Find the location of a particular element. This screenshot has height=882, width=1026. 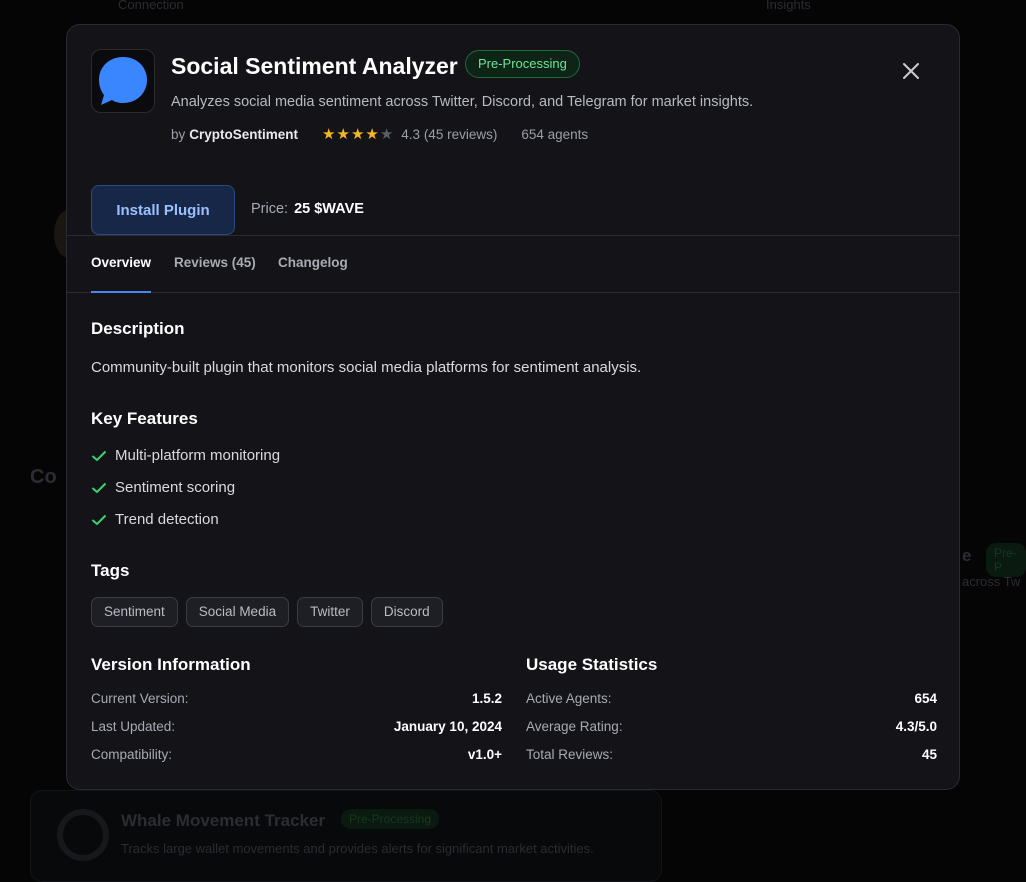

plugin-icon is located at coordinates (123, 81).